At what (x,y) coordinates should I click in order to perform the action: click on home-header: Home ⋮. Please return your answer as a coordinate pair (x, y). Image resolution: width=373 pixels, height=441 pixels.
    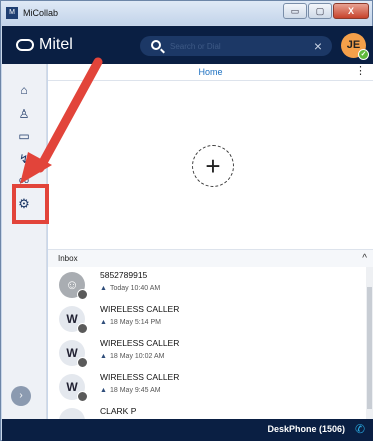
    Looking at the image, I should click on (210, 72).